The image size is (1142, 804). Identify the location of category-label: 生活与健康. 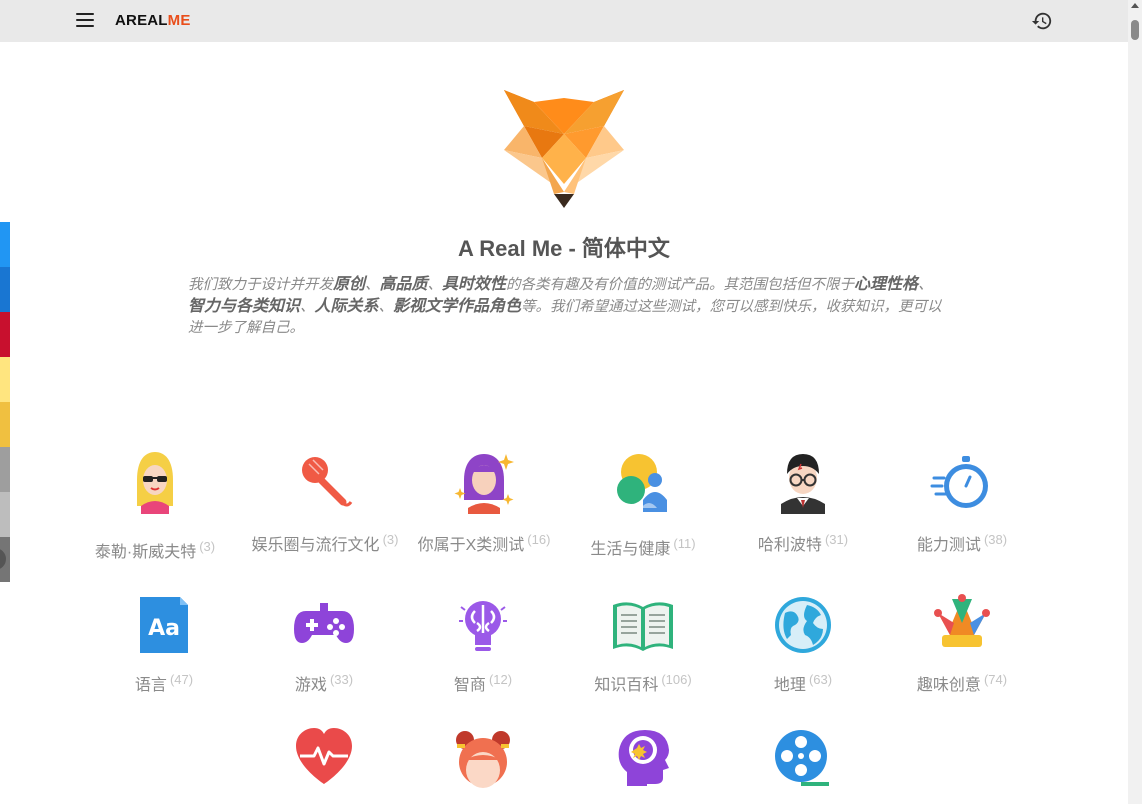
(630, 549).